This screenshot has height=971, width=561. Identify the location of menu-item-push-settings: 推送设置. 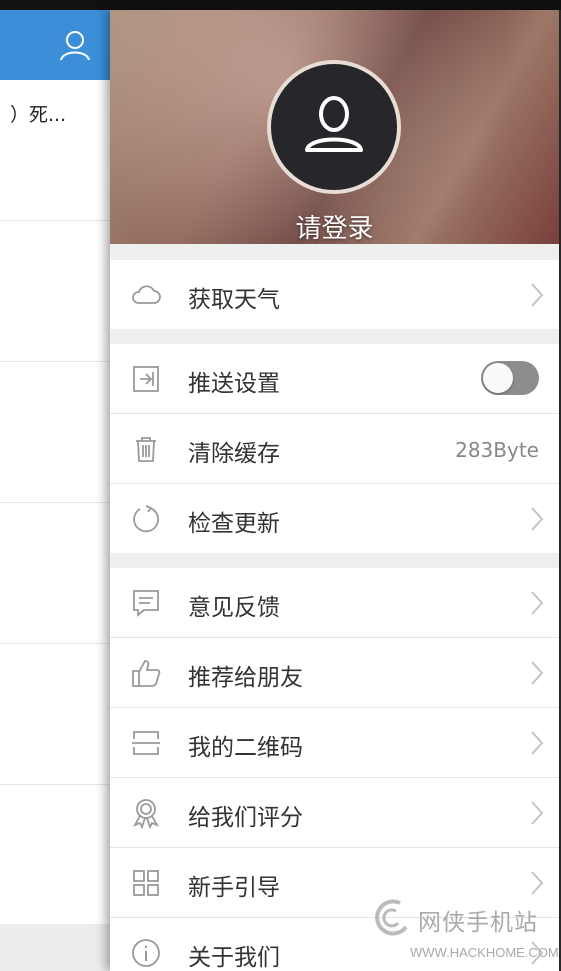
(334, 379).